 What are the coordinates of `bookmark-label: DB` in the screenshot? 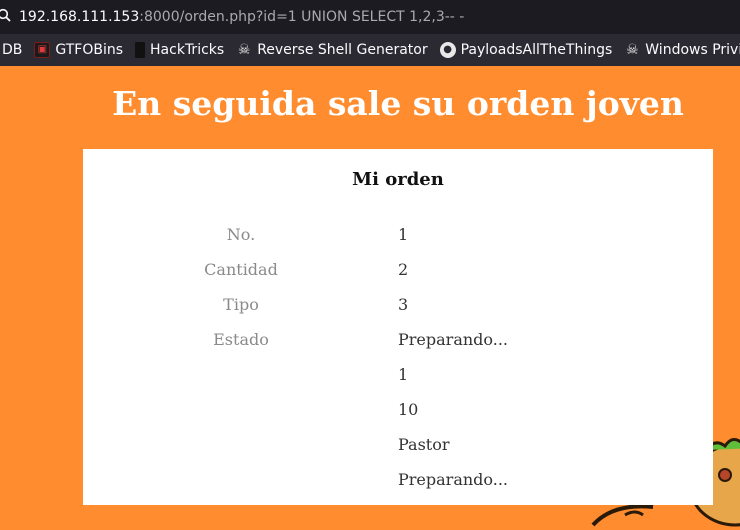 It's located at (12, 50).